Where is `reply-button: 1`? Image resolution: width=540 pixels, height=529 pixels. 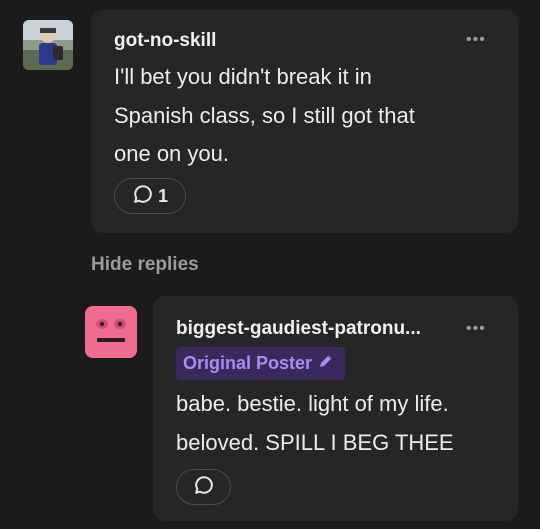
reply-button: 1 is located at coordinates (150, 196).